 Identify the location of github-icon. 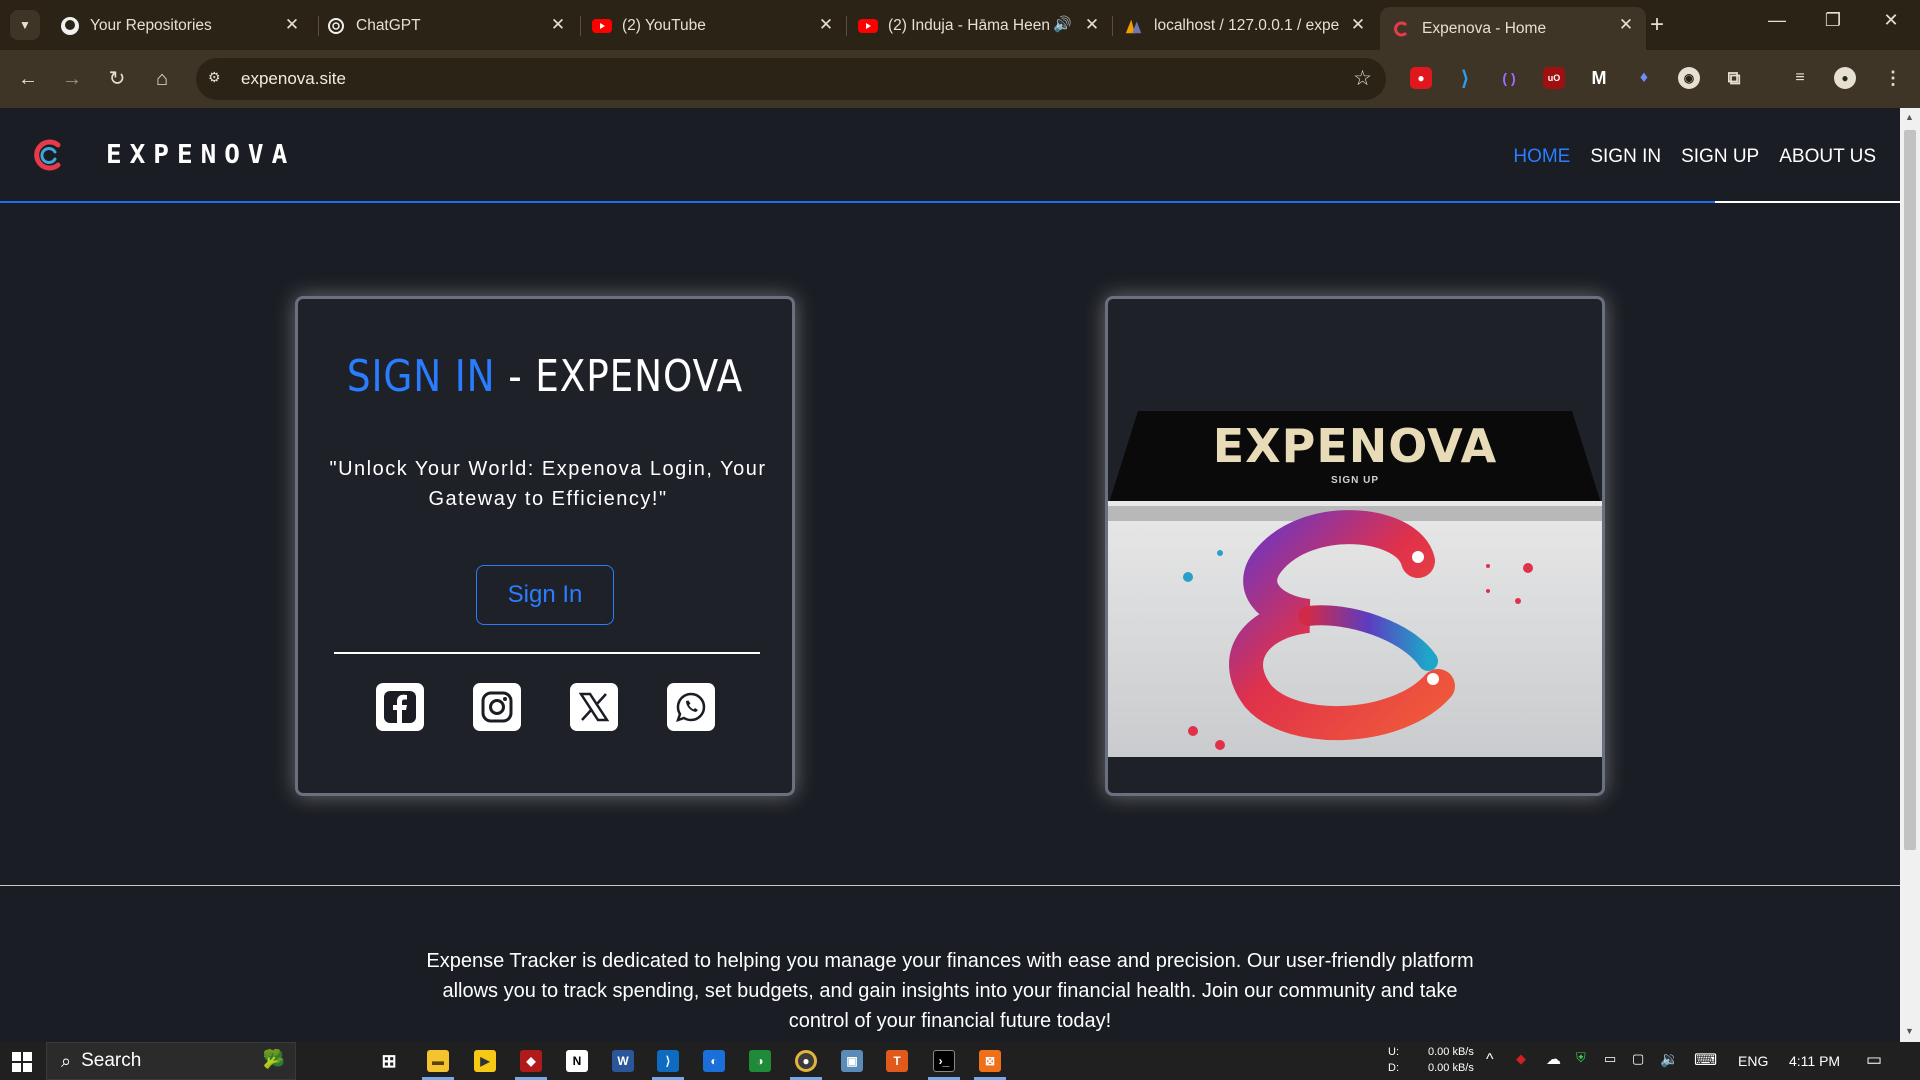
(70, 26).